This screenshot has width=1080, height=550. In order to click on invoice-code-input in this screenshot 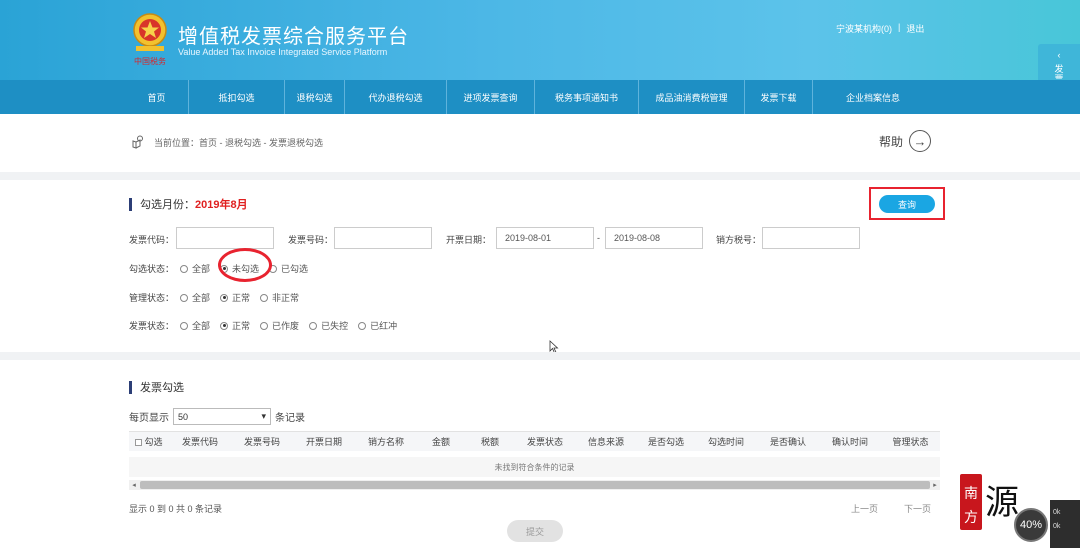, I will do `click(225, 238)`.